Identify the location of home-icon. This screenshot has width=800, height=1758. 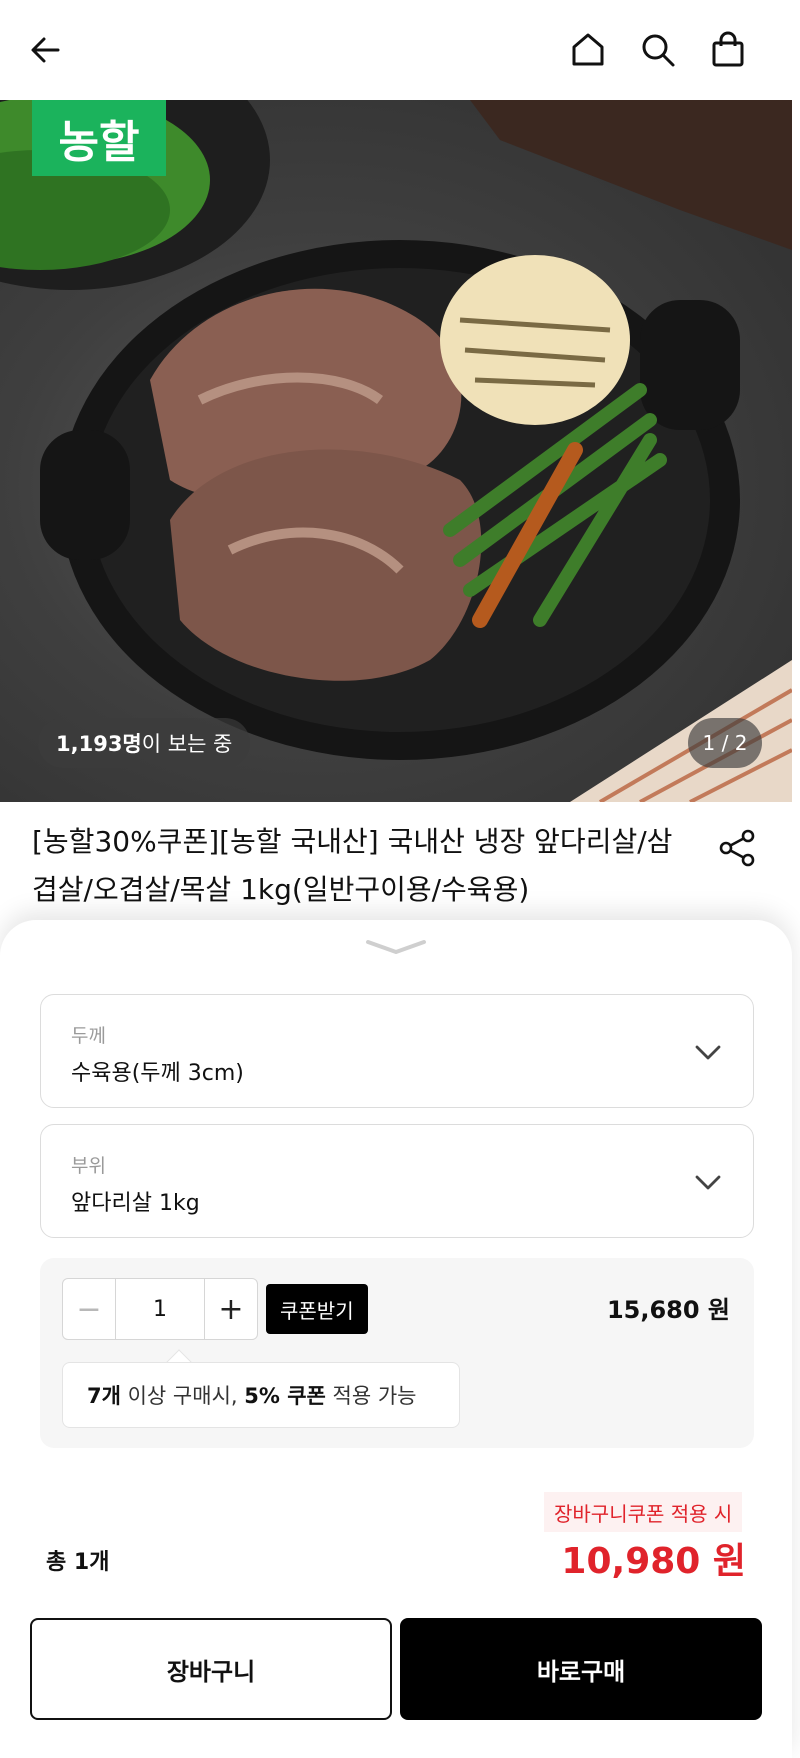
(588, 50).